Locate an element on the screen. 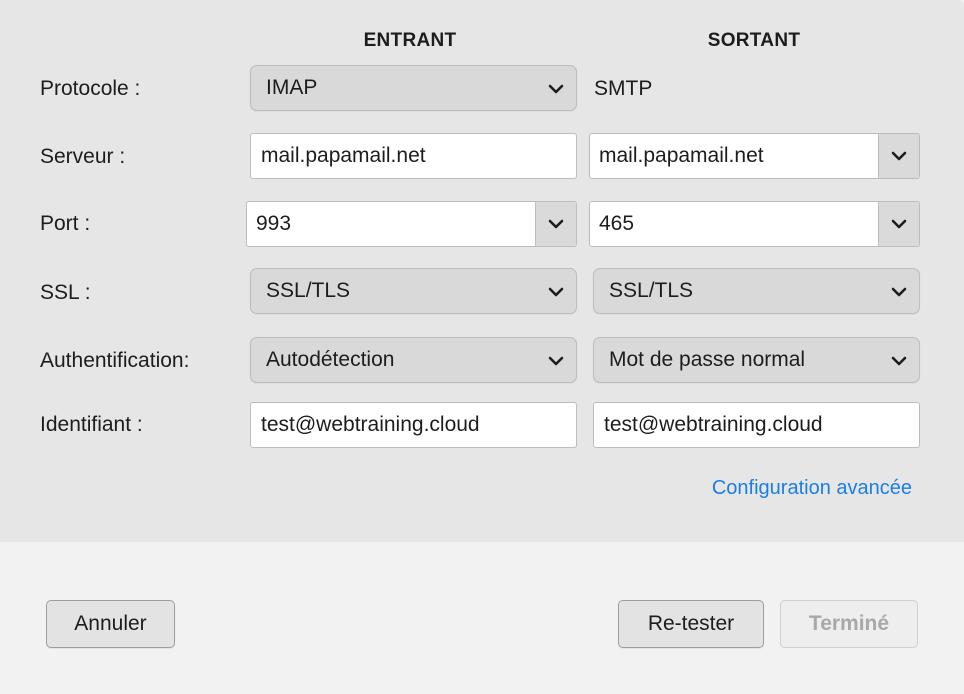  incoming-username-value: test@webtraining.cloud is located at coordinates (370, 424).